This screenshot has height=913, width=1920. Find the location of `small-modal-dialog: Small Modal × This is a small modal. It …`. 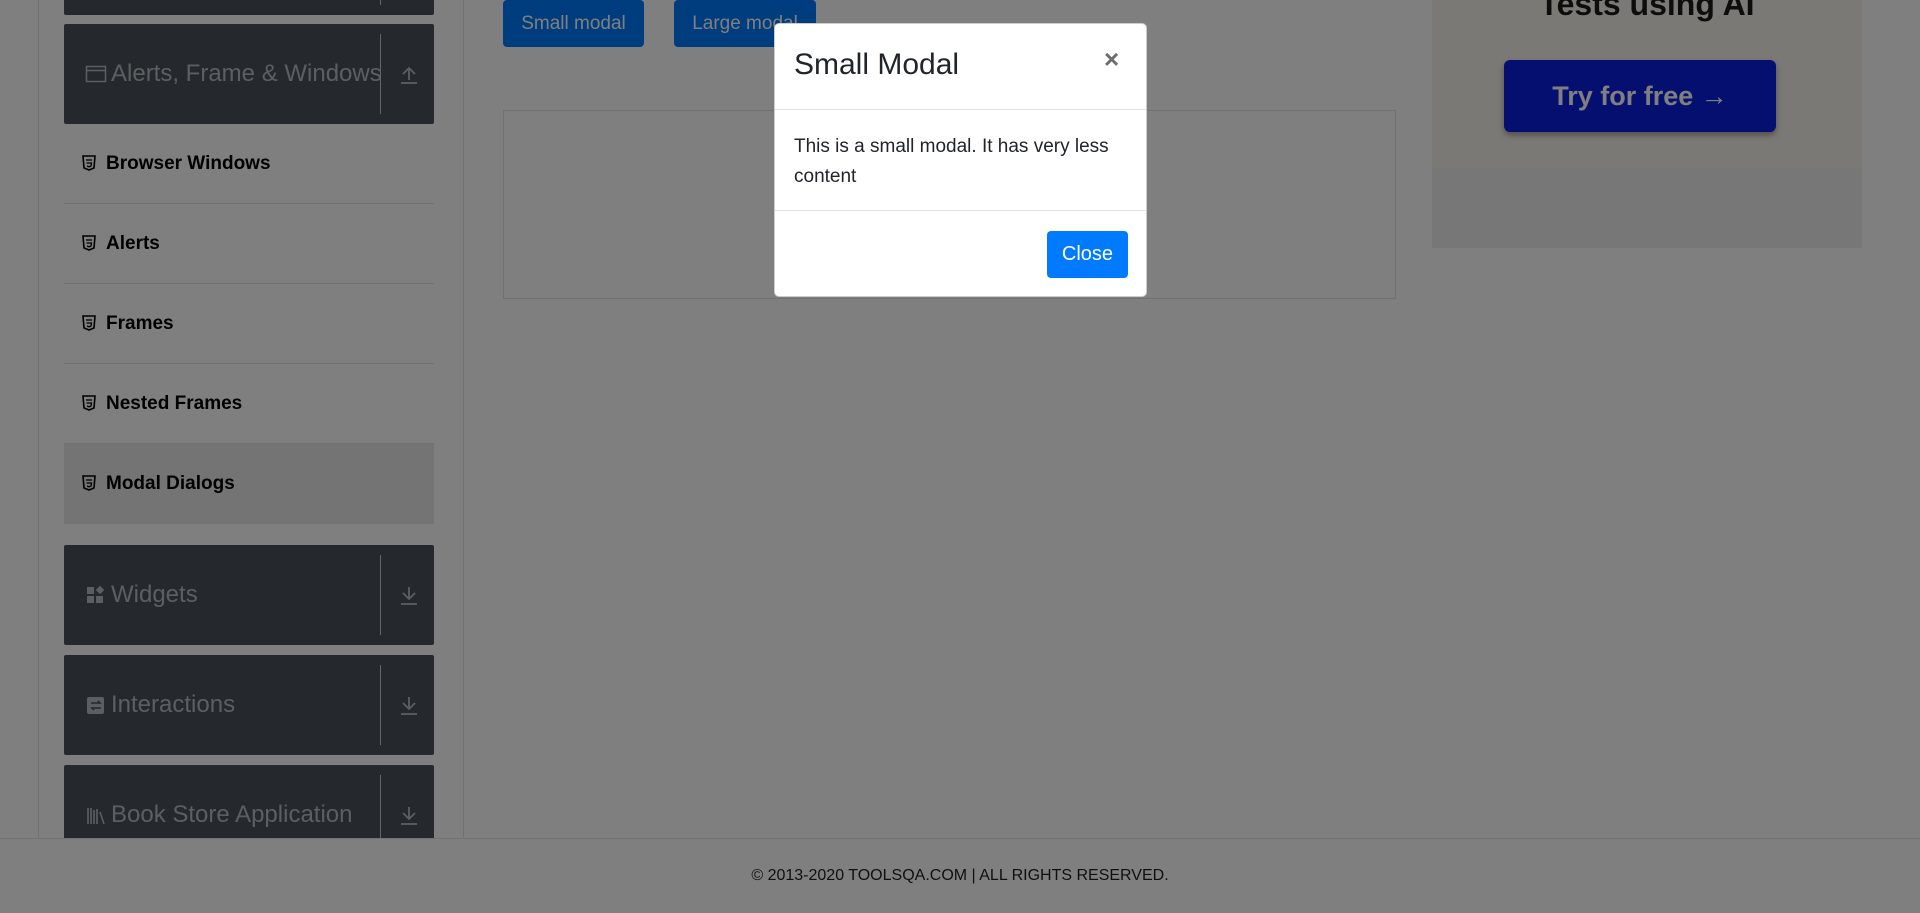

small-modal-dialog: Small Modal × This is a small modal. It … is located at coordinates (960, 160).